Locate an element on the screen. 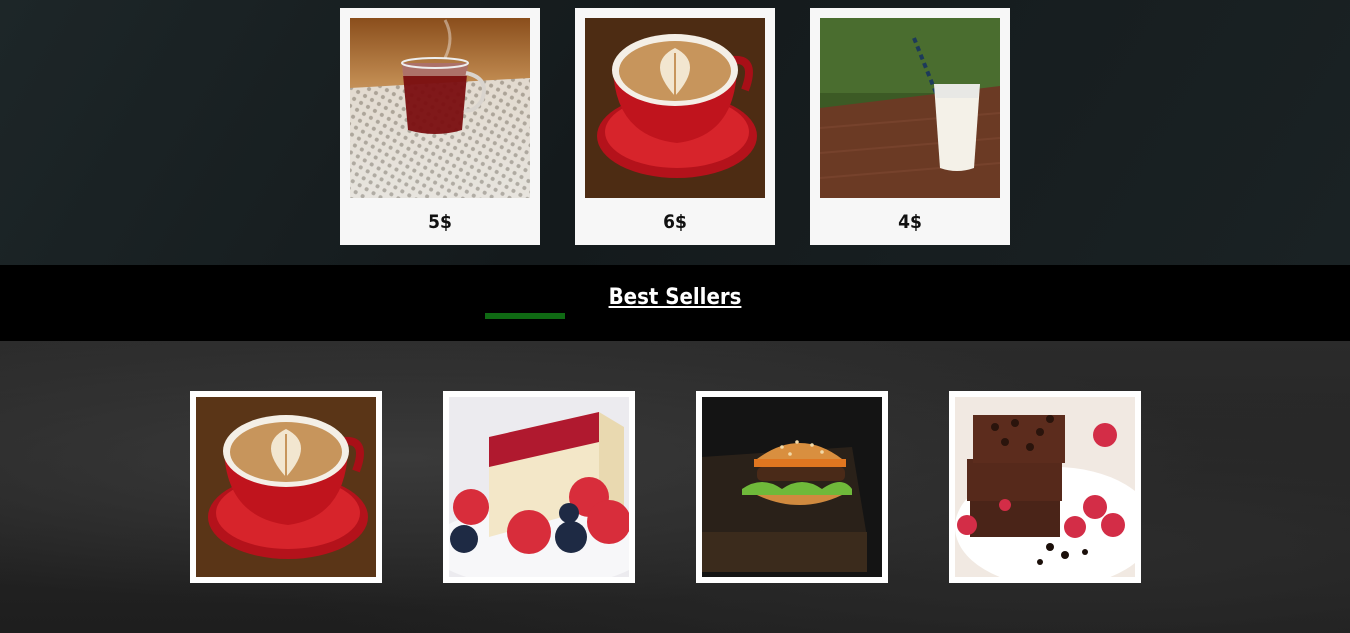 Image resolution: width=1350 pixels, height=633 pixels. price-label: 6$ is located at coordinates (675, 222).